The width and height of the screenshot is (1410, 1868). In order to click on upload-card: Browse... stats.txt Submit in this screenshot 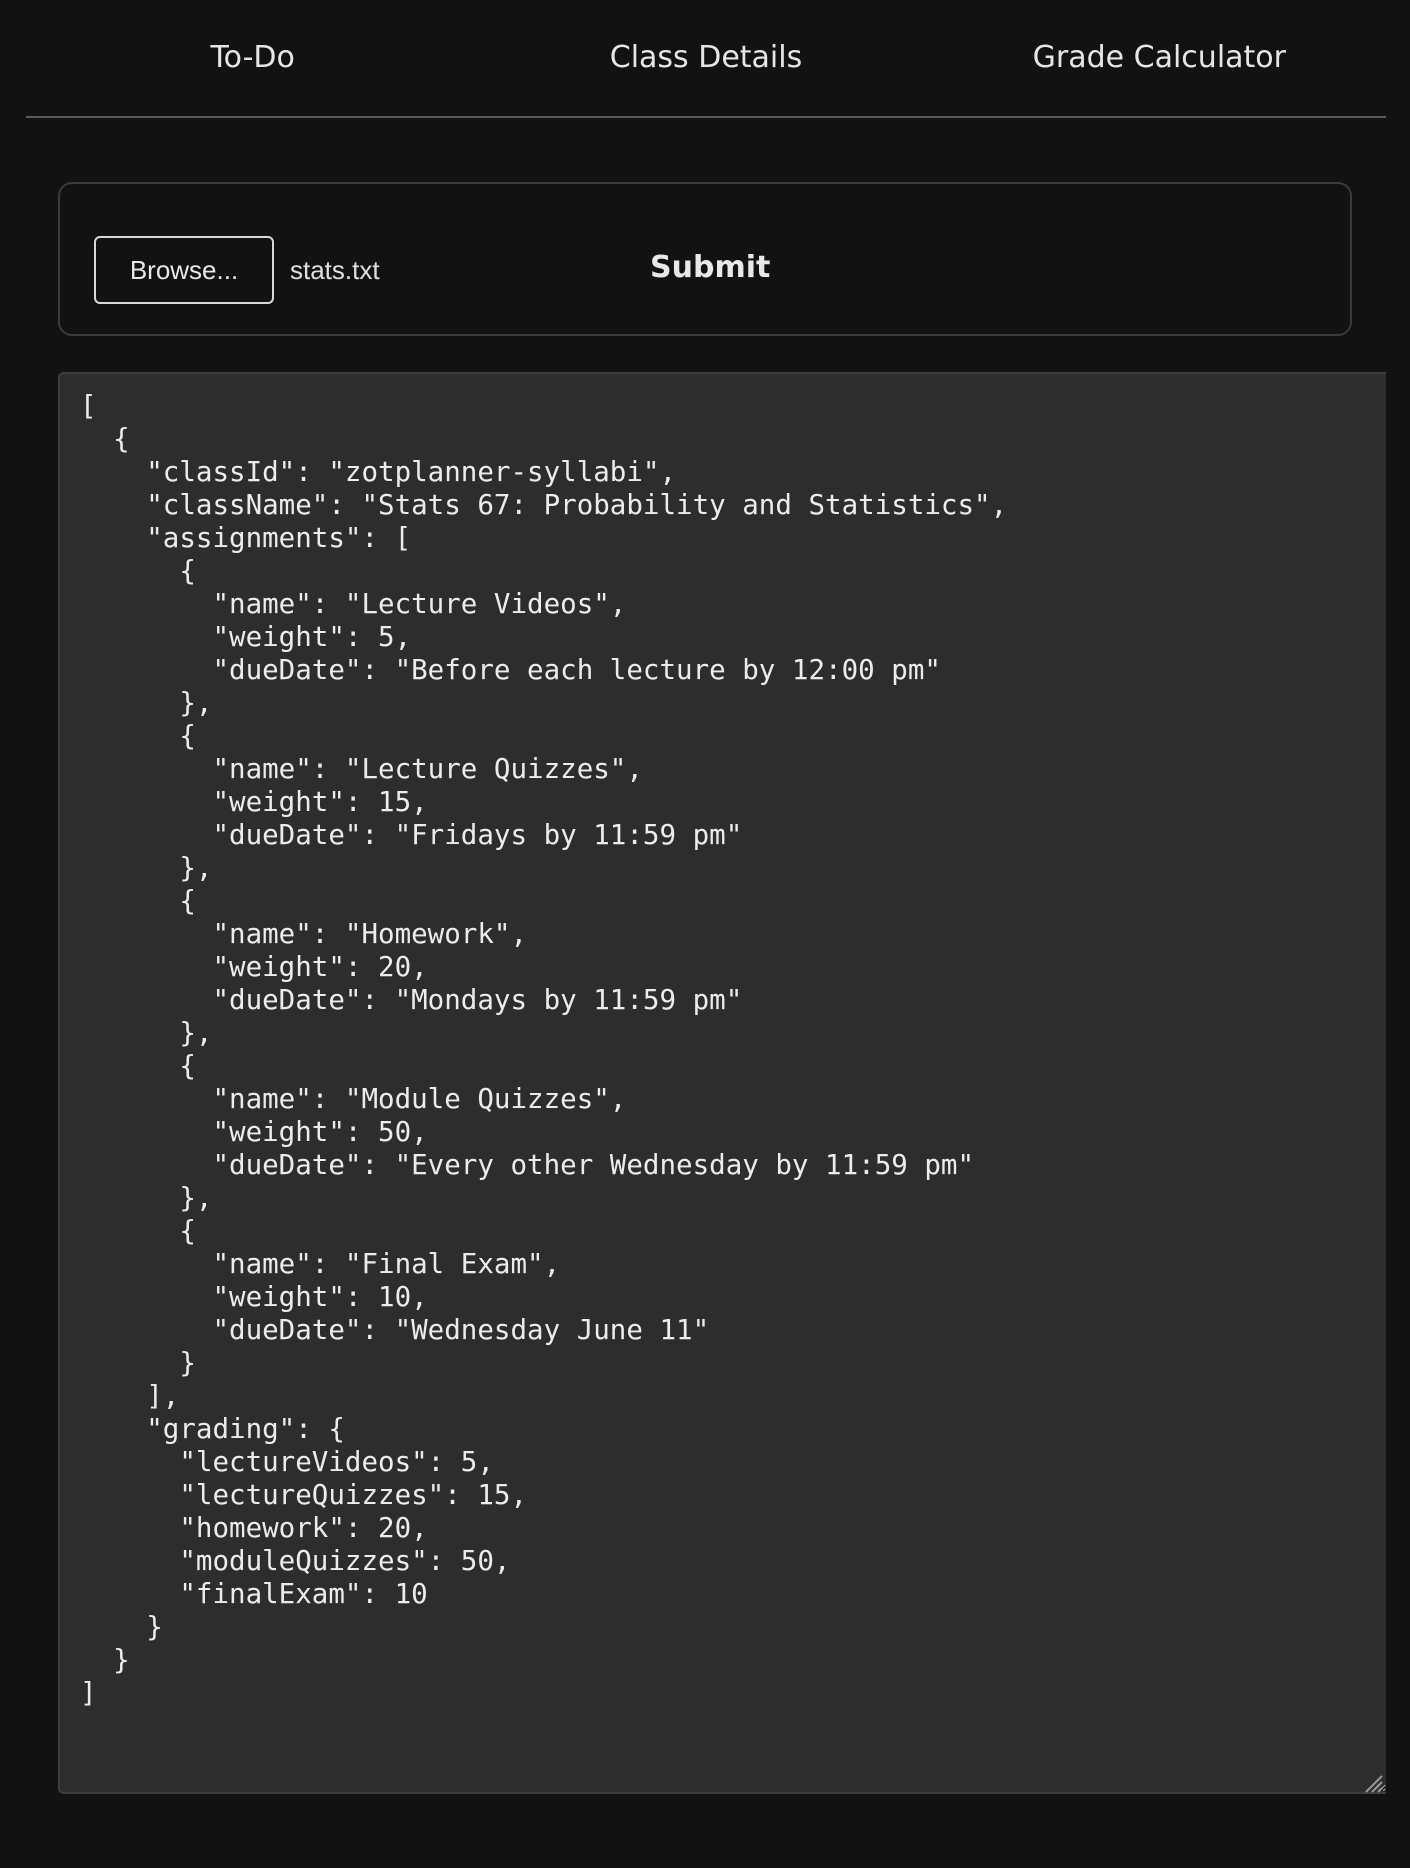, I will do `click(705, 259)`.